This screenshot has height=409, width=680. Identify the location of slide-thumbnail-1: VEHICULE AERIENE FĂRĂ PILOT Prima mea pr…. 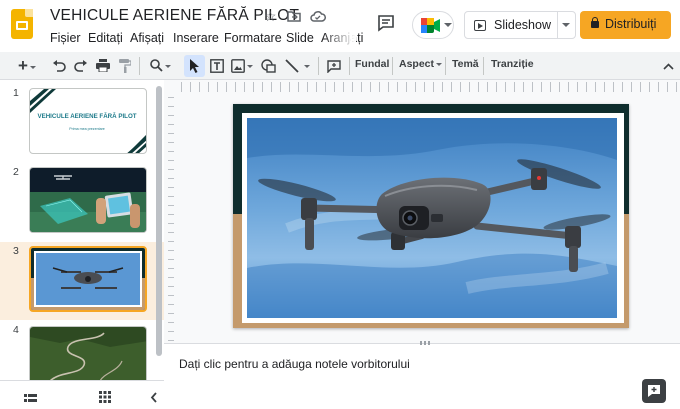
(88, 121).